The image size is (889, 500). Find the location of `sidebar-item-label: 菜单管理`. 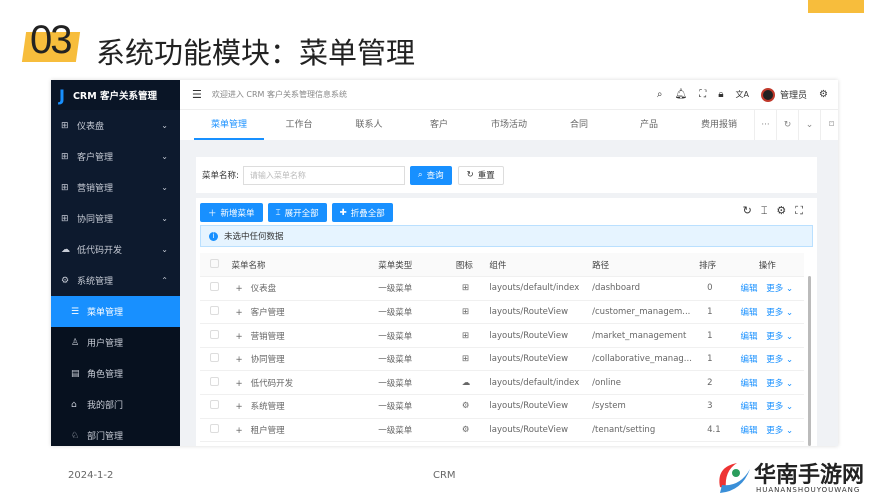

sidebar-item-label: 菜单管理 is located at coordinates (105, 313).